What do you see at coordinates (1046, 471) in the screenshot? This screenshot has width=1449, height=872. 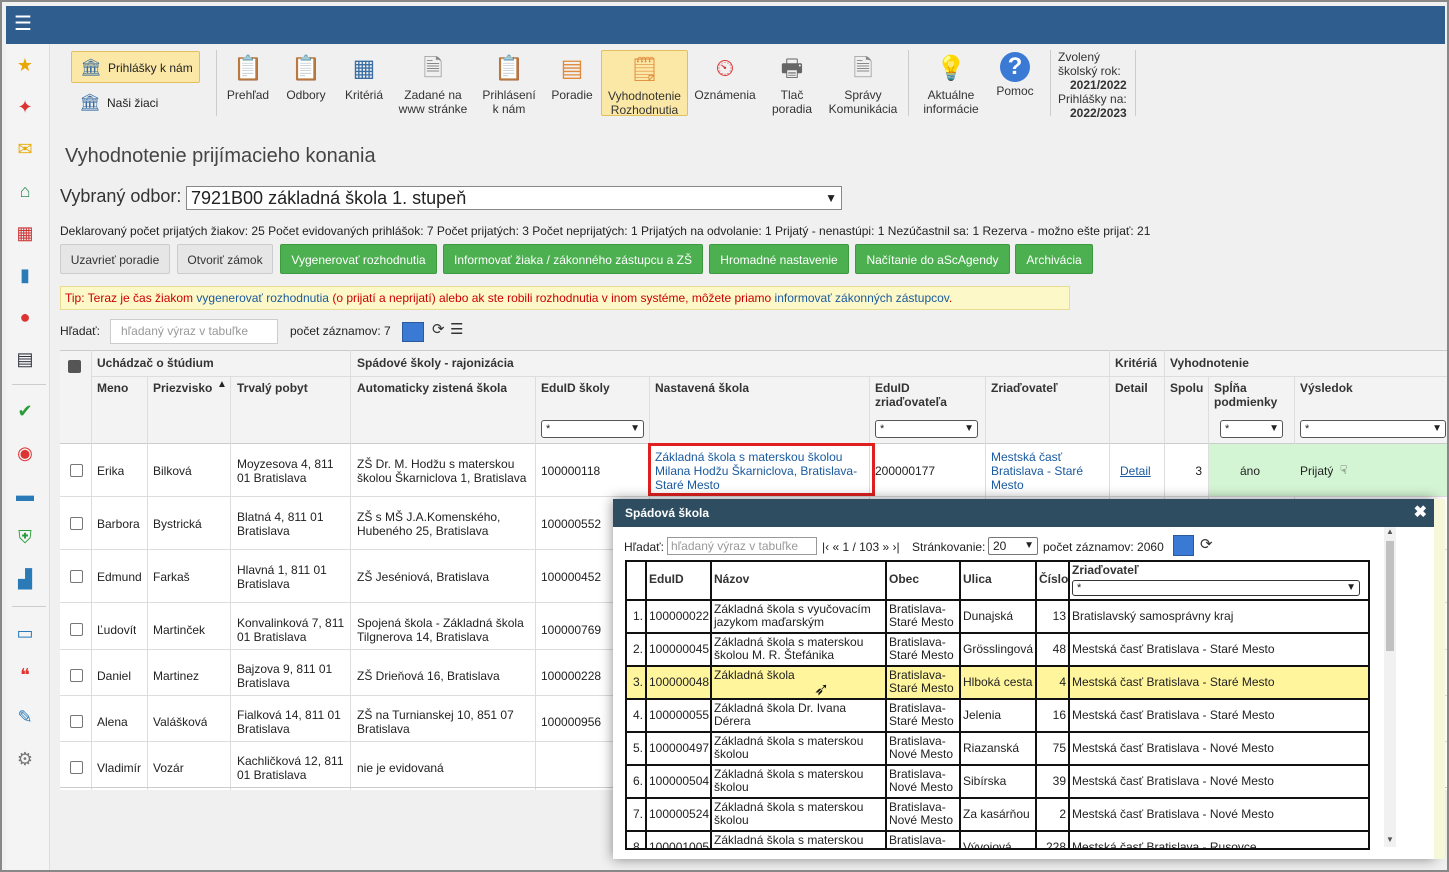 I see `cell-zriadovatel-link: Mestská časť Bratislava - Staré Mesto` at bounding box center [1046, 471].